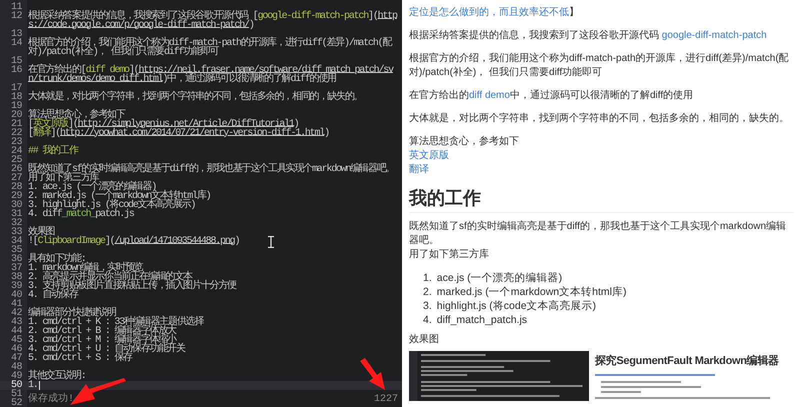 Image resolution: width=800 pixels, height=407 pixels. Describe the element at coordinates (427, 306) in the screenshot. I see `list-number: 3.` at that location.